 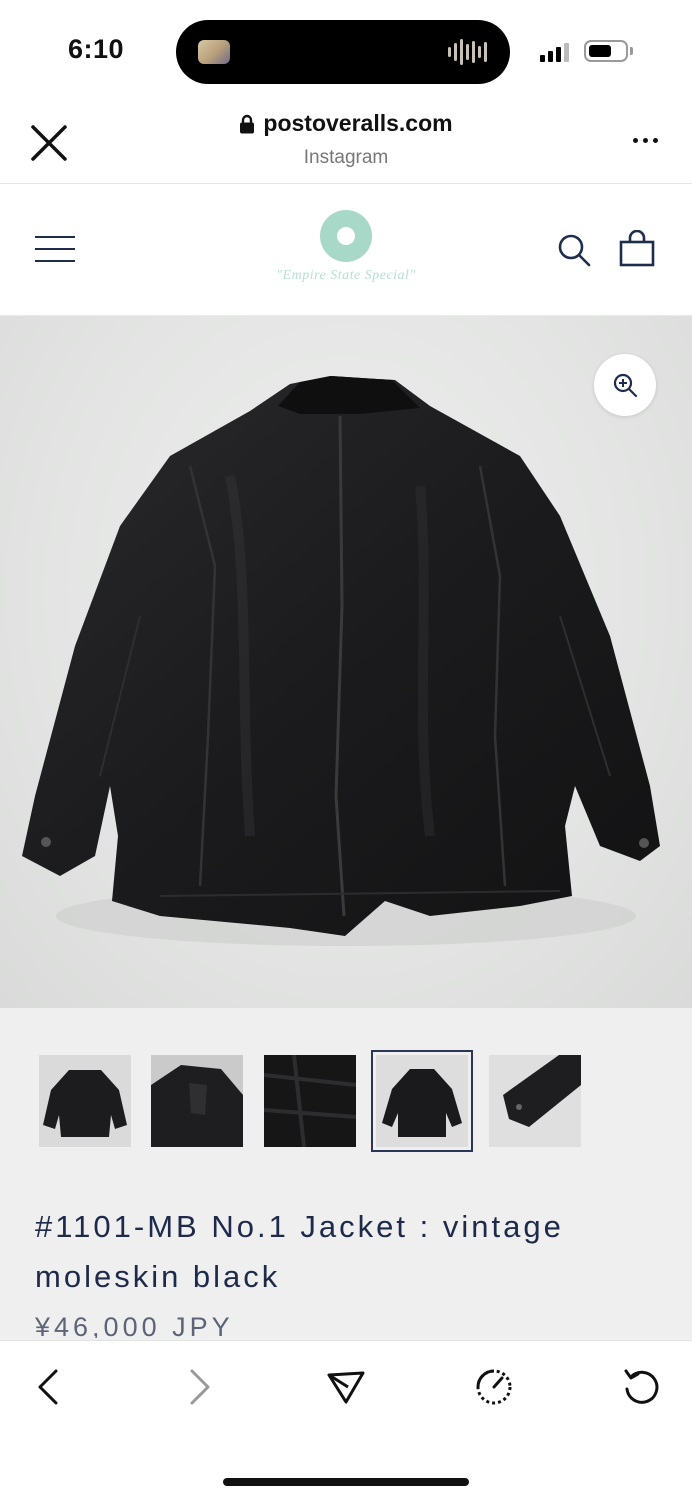 I want to click on product-price: ¥46,000 JPY, so click(x=134, y=1325).